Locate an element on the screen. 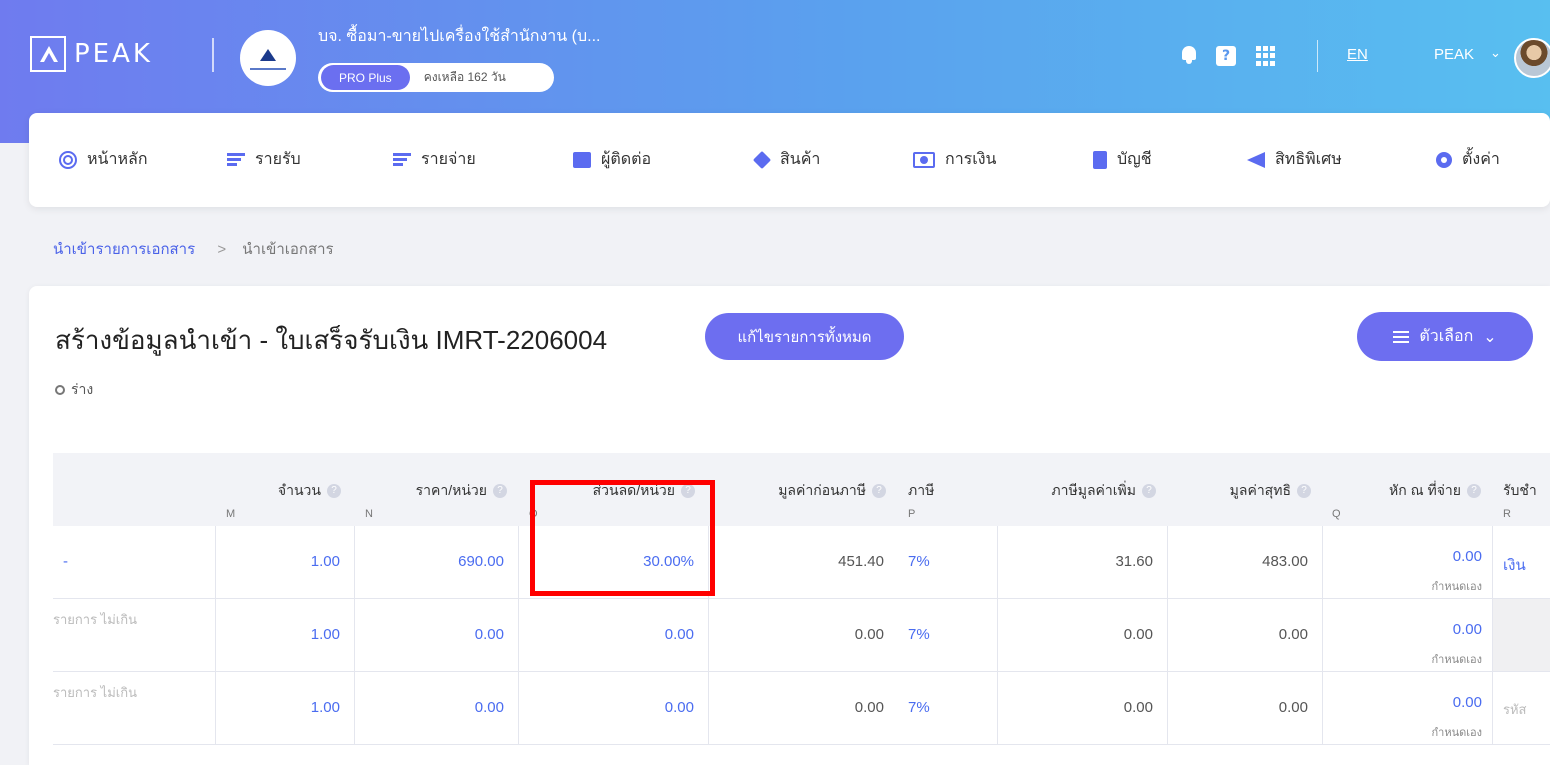 This screenshot has height=765, width=1550. header-col-letter: M is located at coordinates (231, 514).